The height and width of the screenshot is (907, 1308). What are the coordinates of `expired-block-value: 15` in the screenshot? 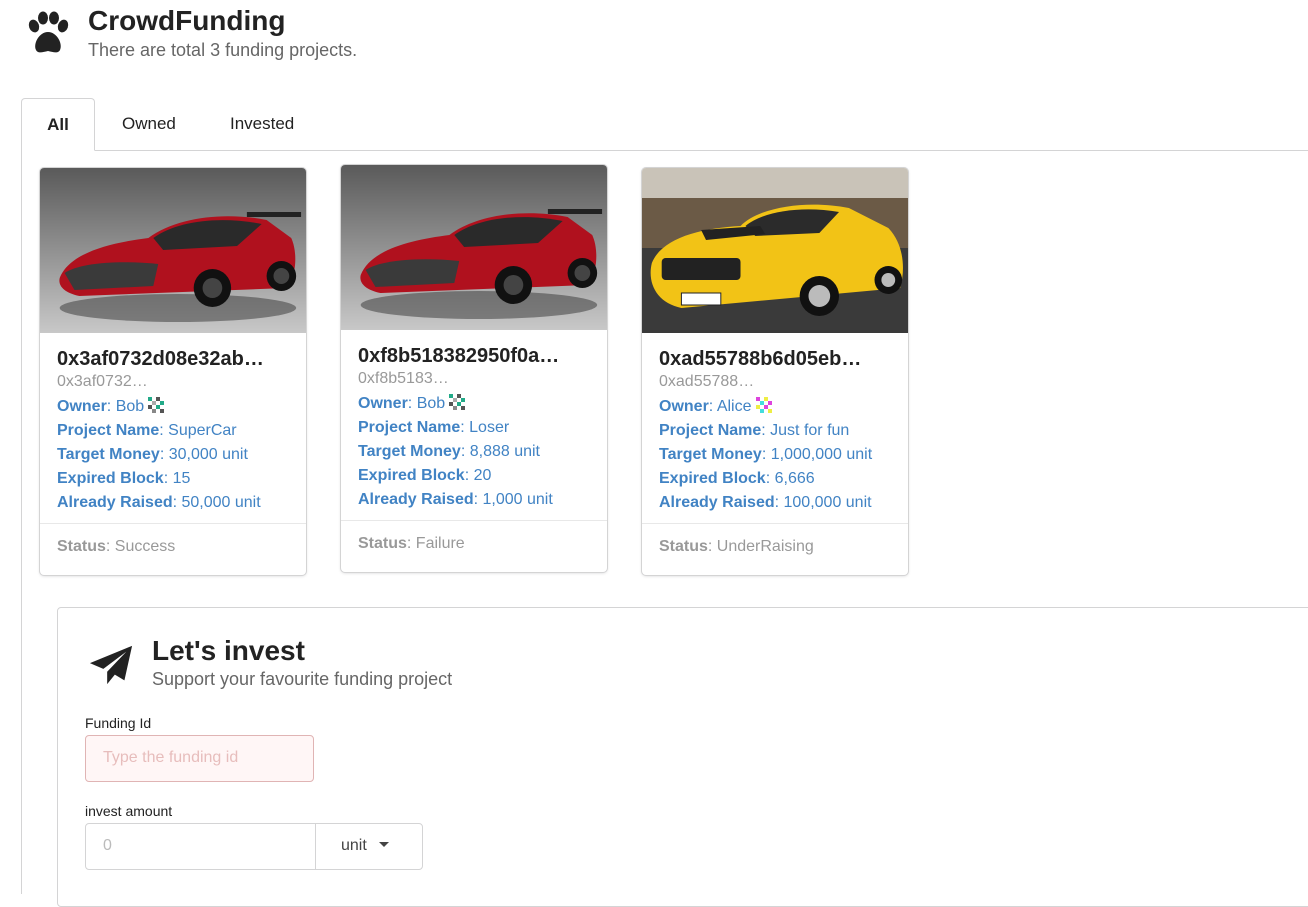 It's located at (181, 478).